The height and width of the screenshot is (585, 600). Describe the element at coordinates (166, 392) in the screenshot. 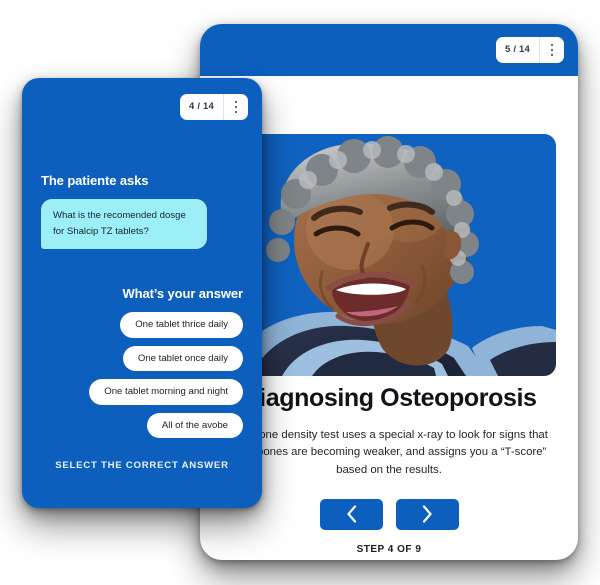

I see `answer-option: One tablet morning and night` at that location.